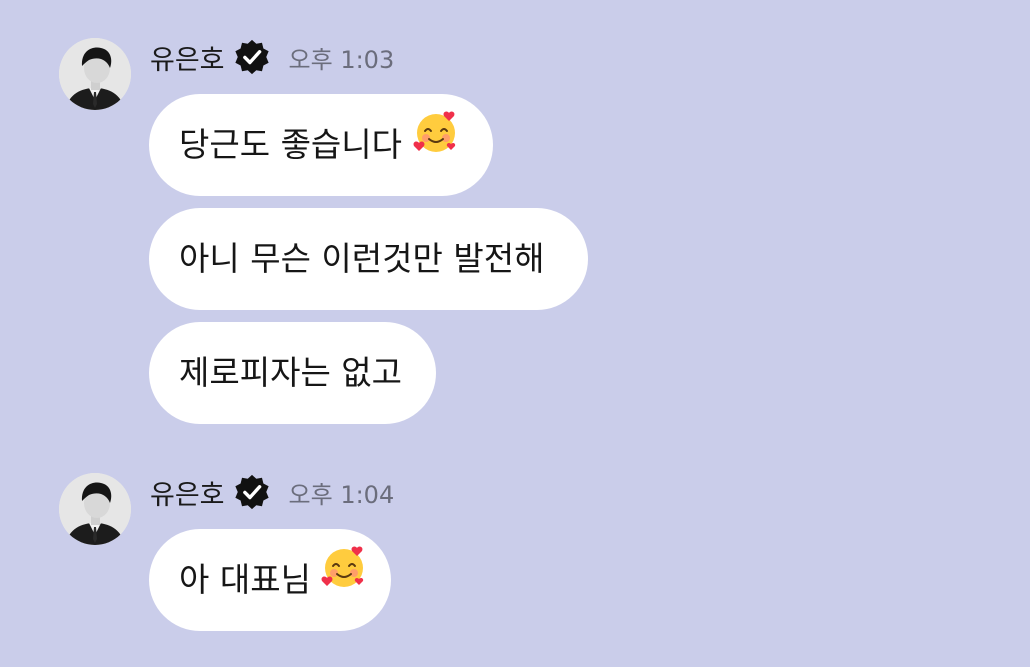 The height and width of the screenshot is (667, 1030). I want to click on message-header: 유은호 오후 1:03, so click(272, 57).